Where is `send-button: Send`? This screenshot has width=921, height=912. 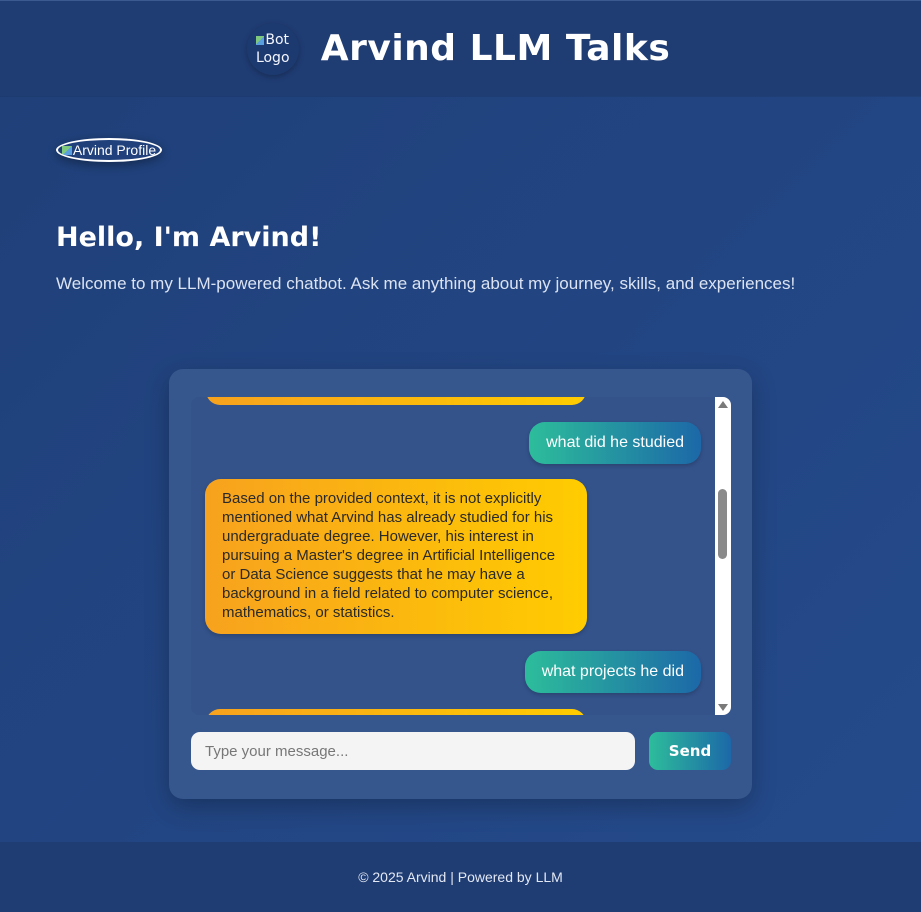
send-button: Send is located at coordinates (690, 751).